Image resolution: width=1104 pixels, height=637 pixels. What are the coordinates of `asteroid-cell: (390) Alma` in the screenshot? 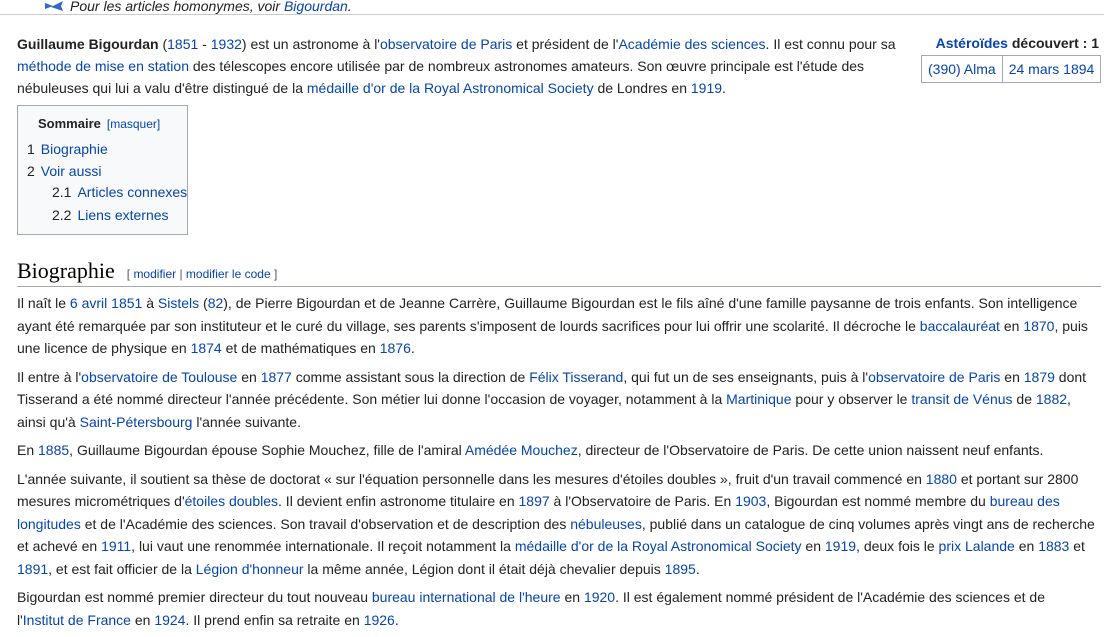 It's located at (962, 69).